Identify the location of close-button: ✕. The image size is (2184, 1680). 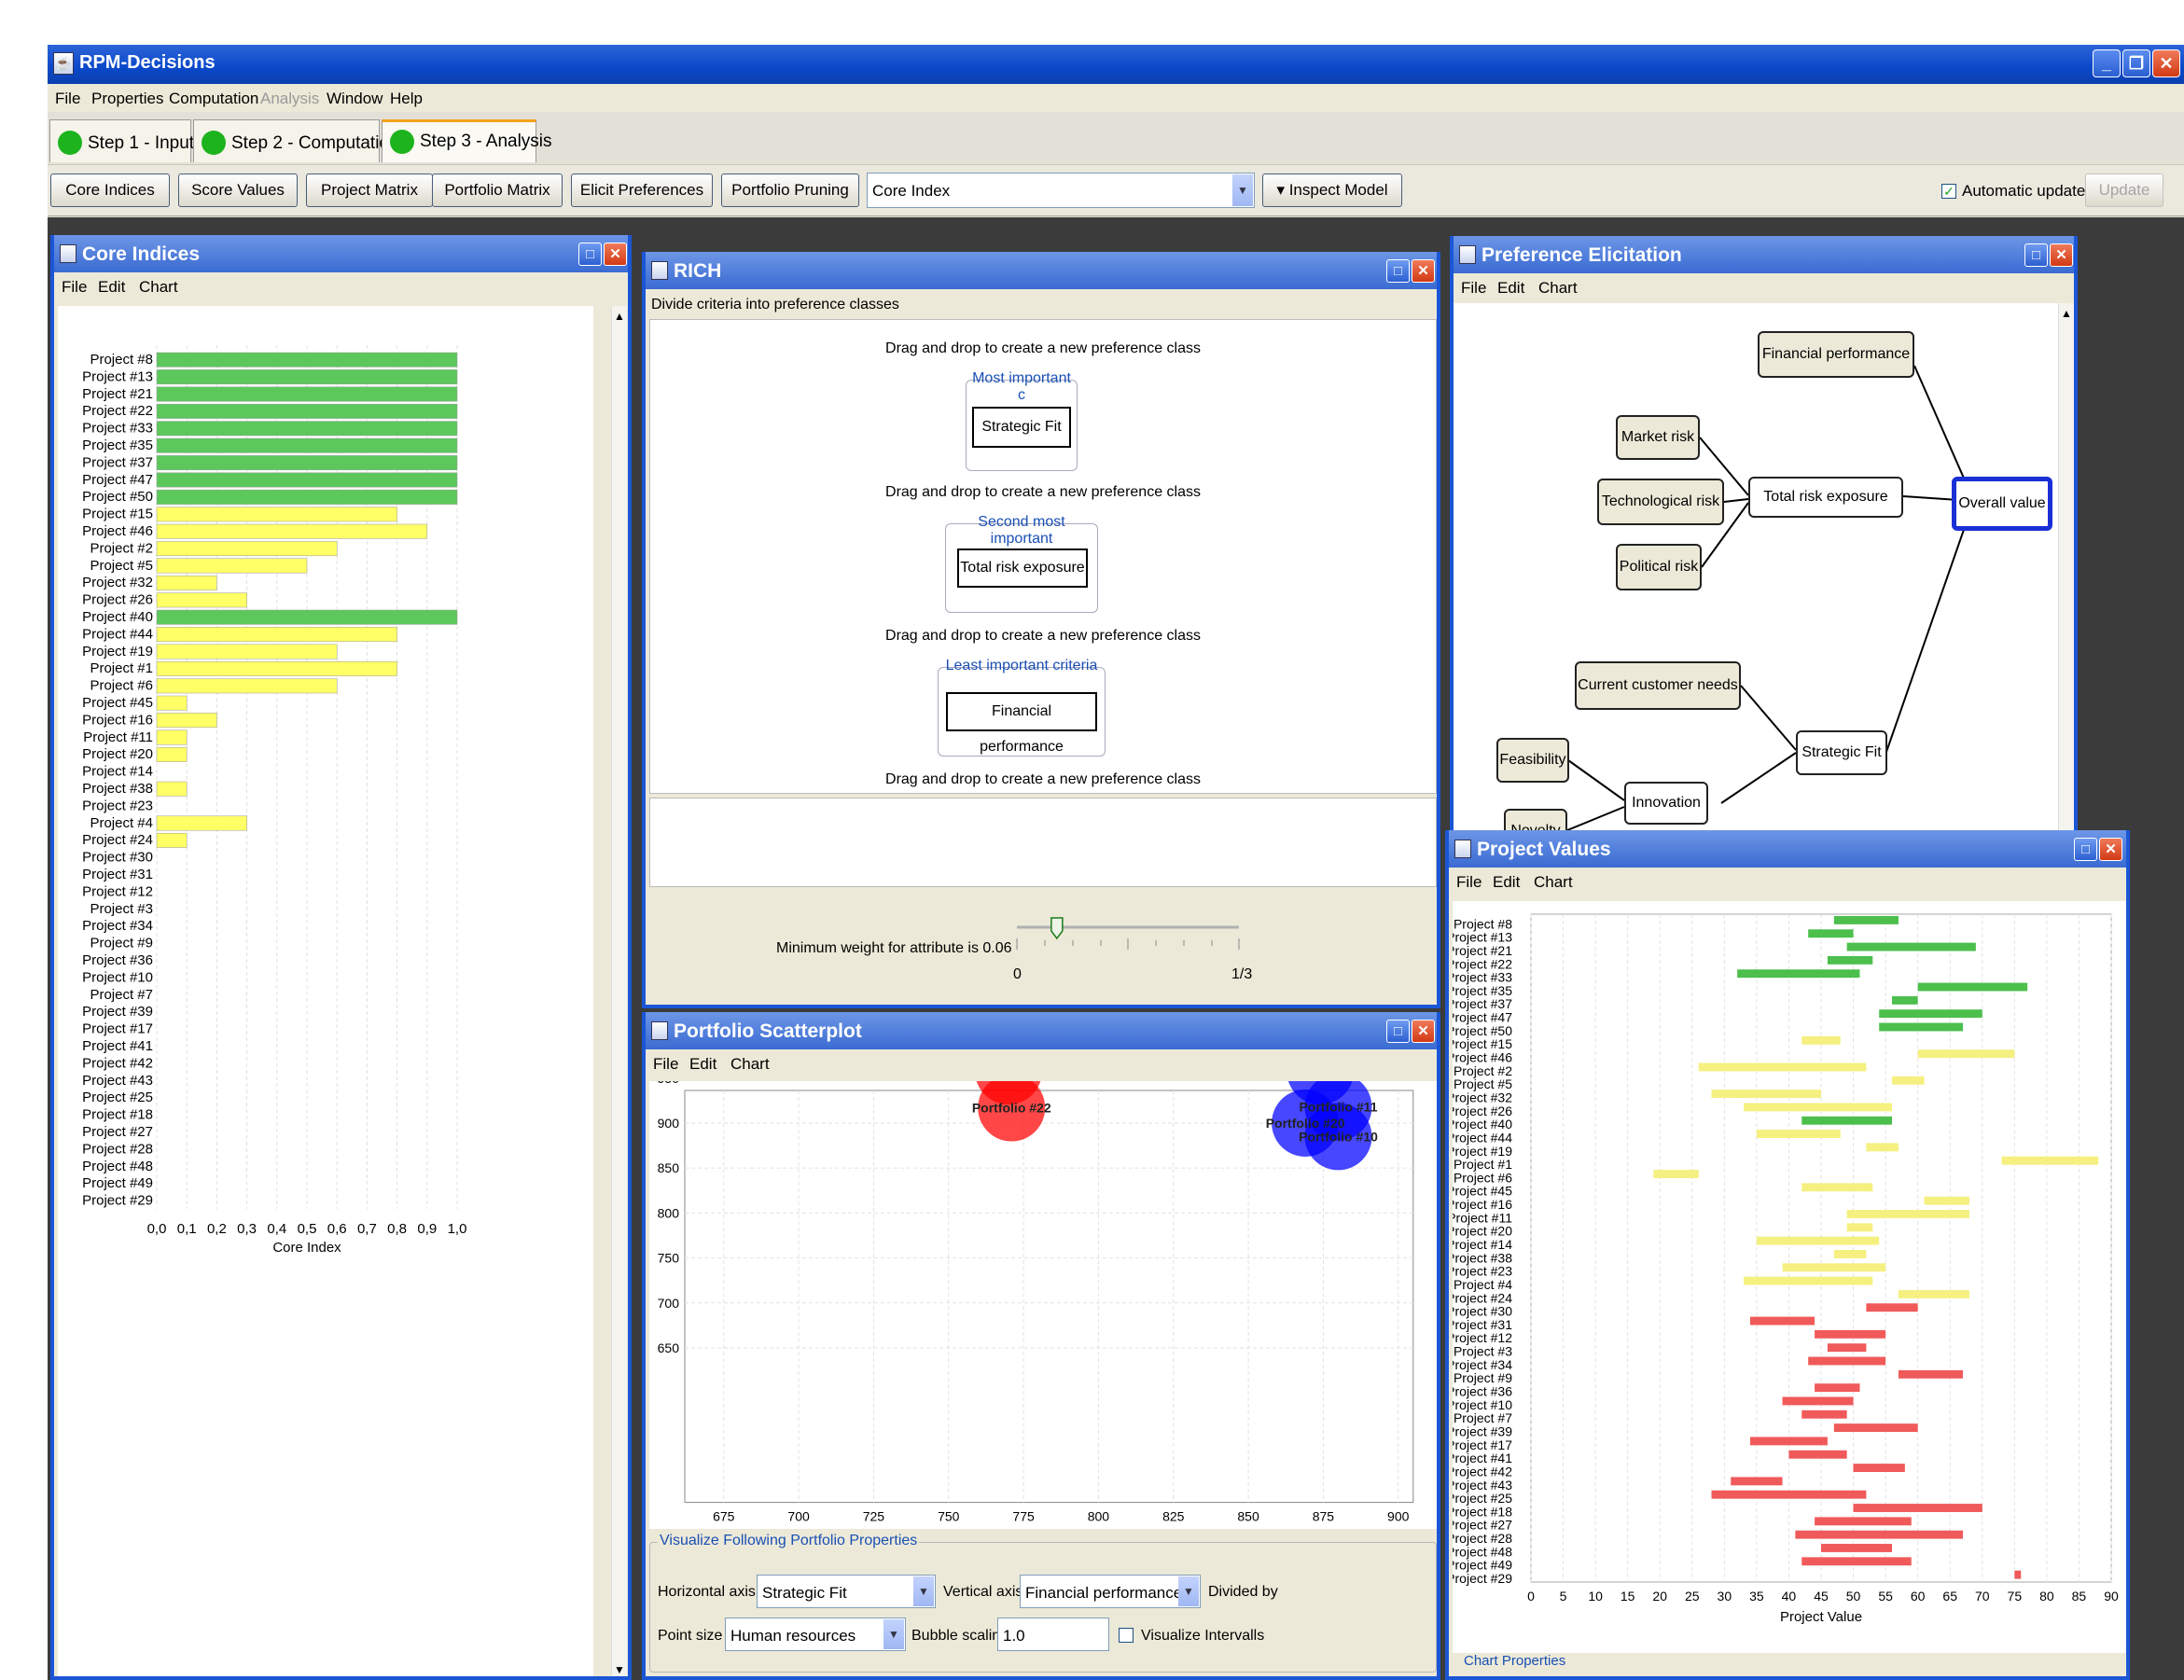
(2166, 63).